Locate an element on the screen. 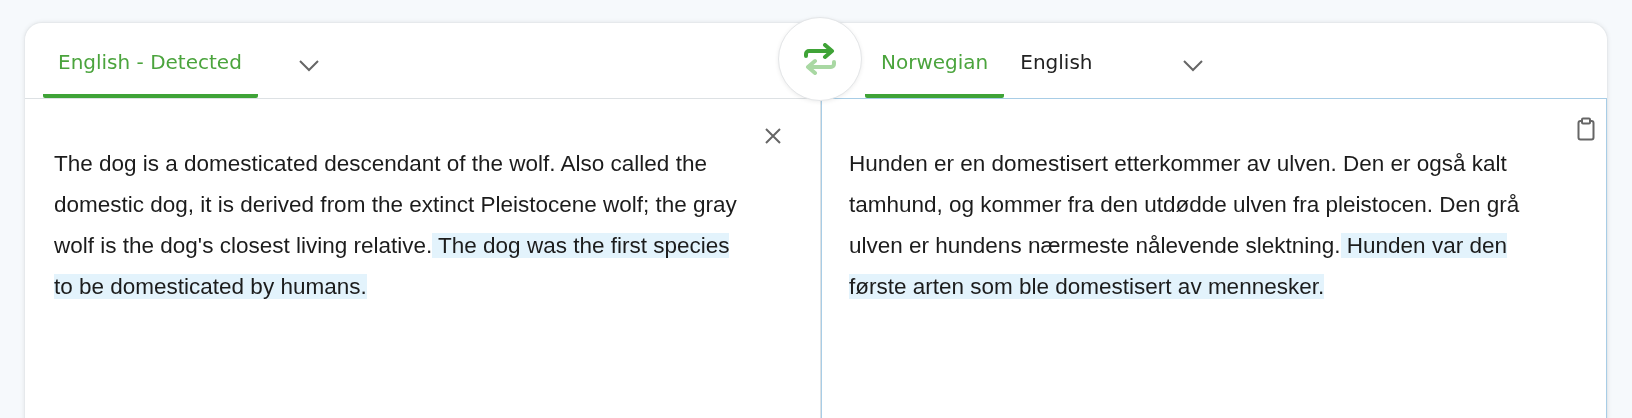 The width and height of the screenshot is (1632, 418). swap-arrows-icon is located at coordinates (820, 59).